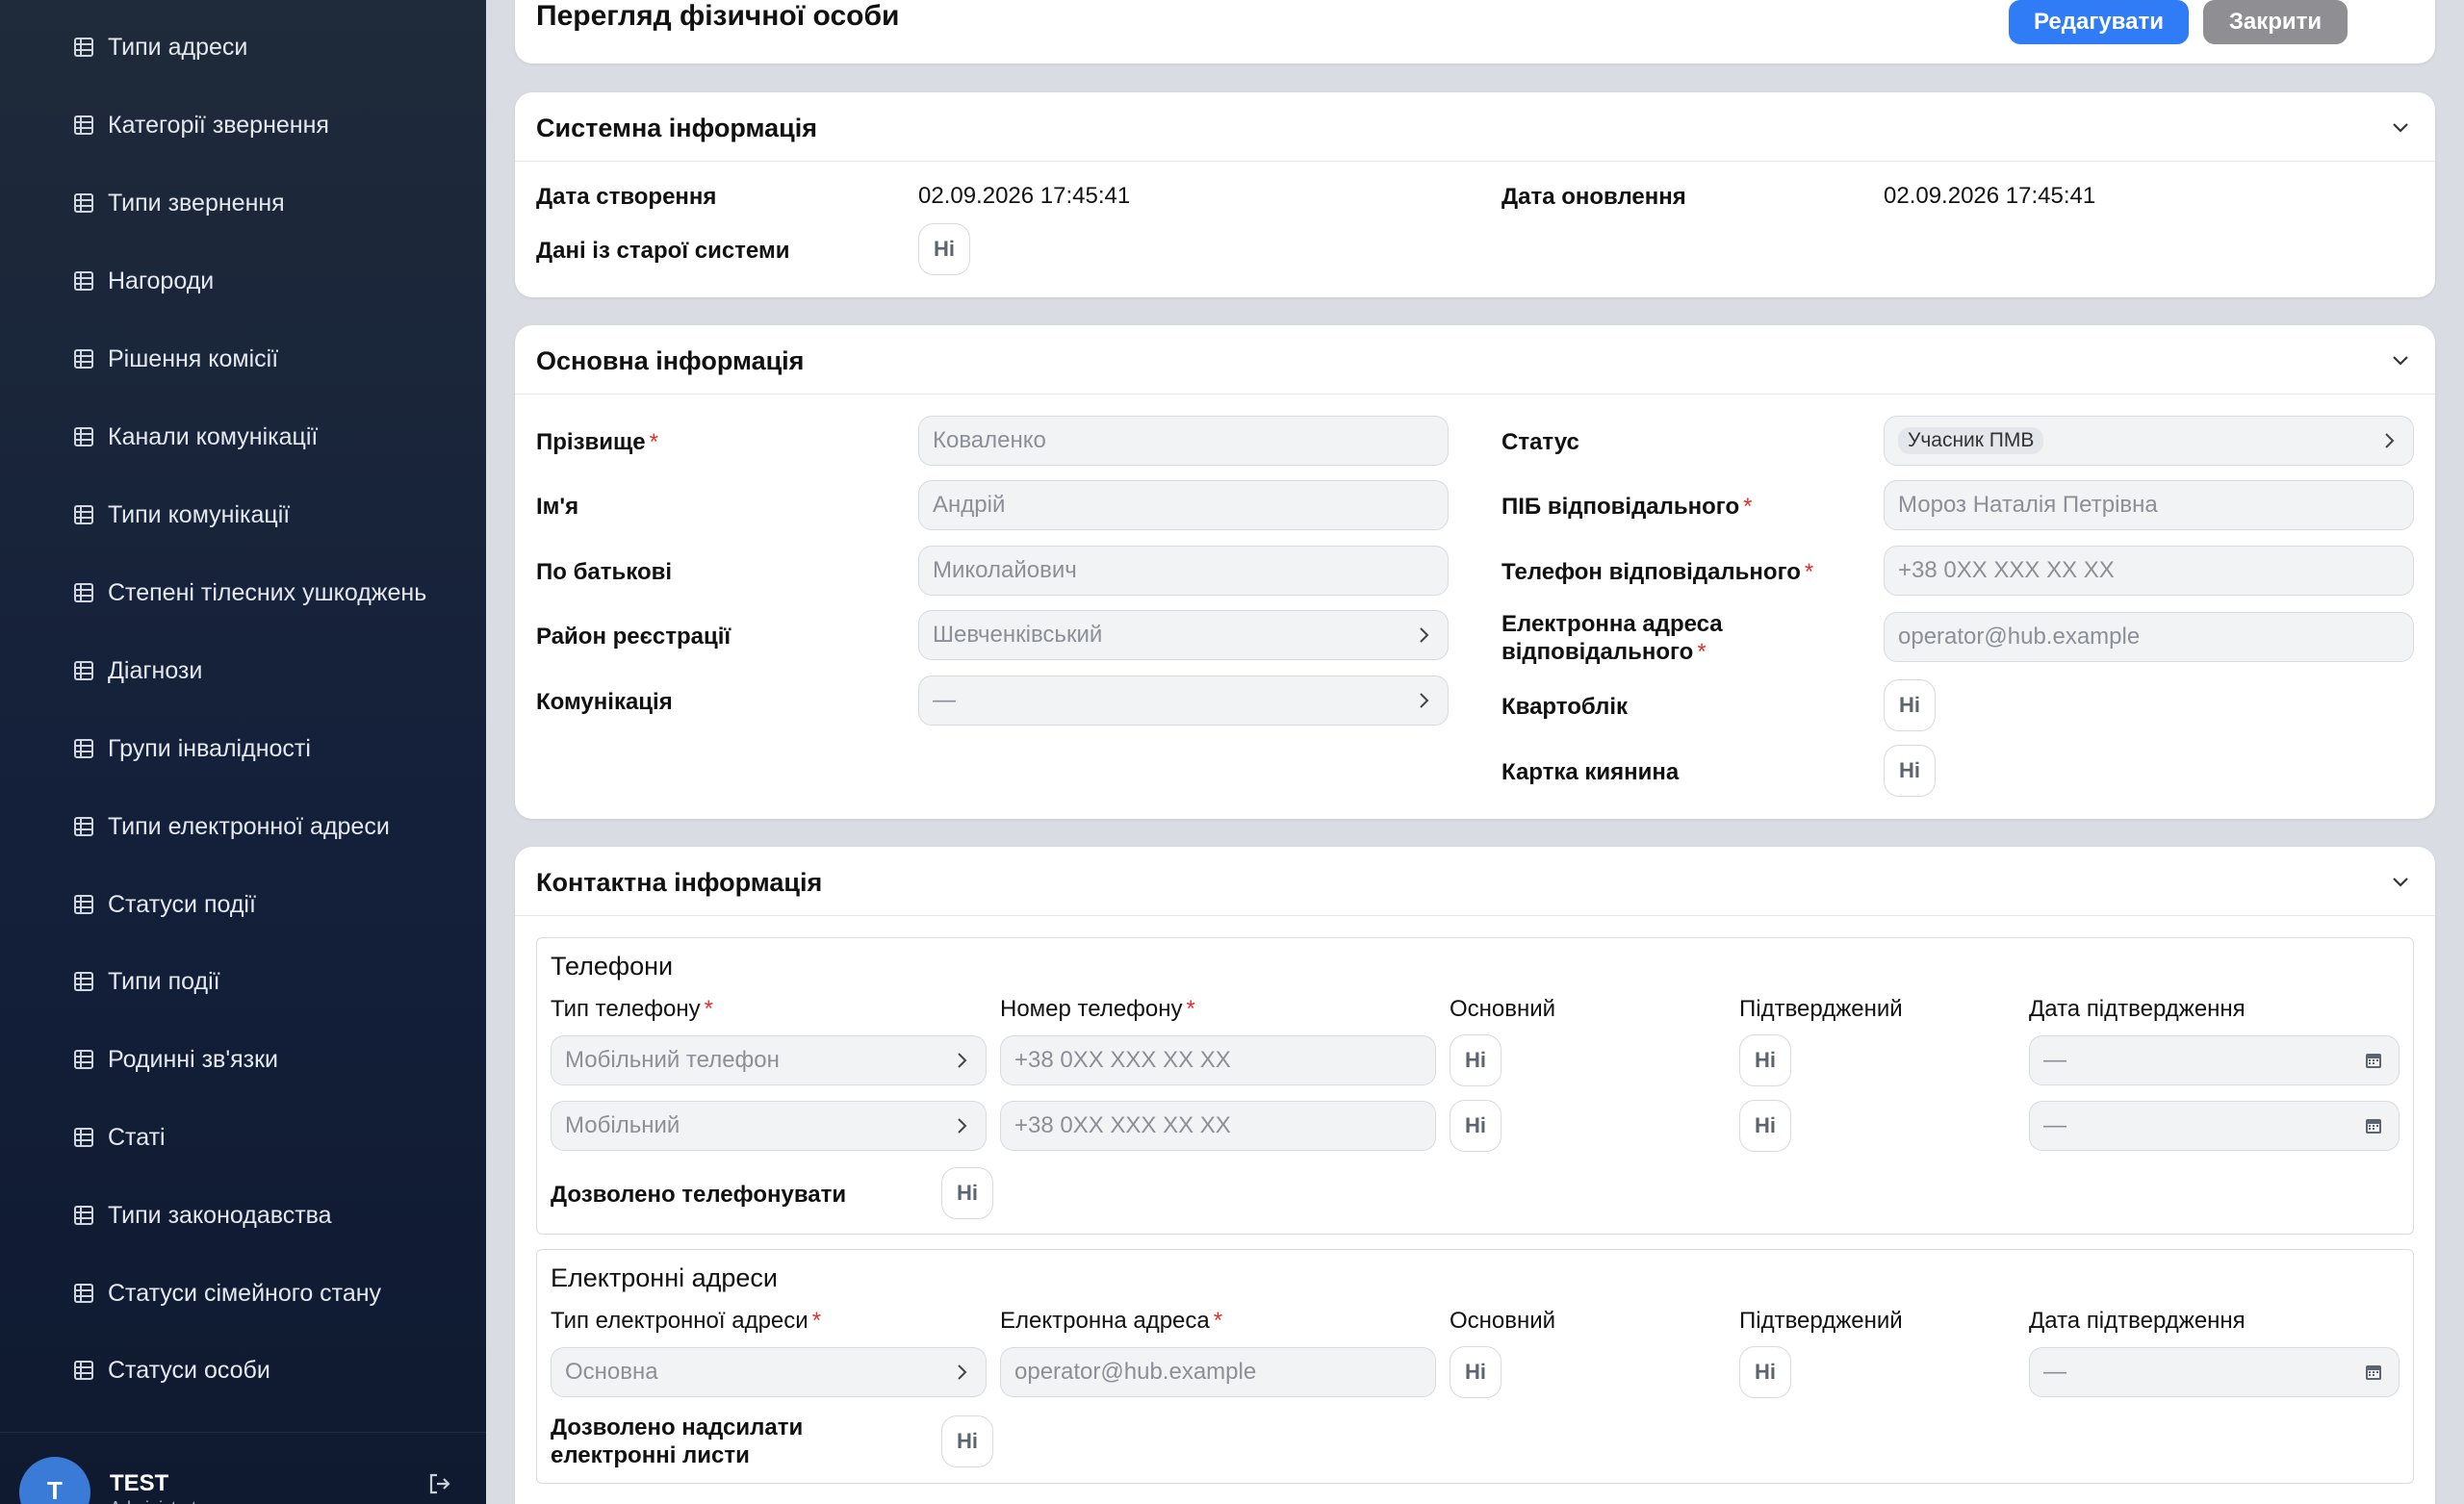 The image size is (2464, 1504). I want to click on allow-email-toggle: Ні, so click(967, 1441).